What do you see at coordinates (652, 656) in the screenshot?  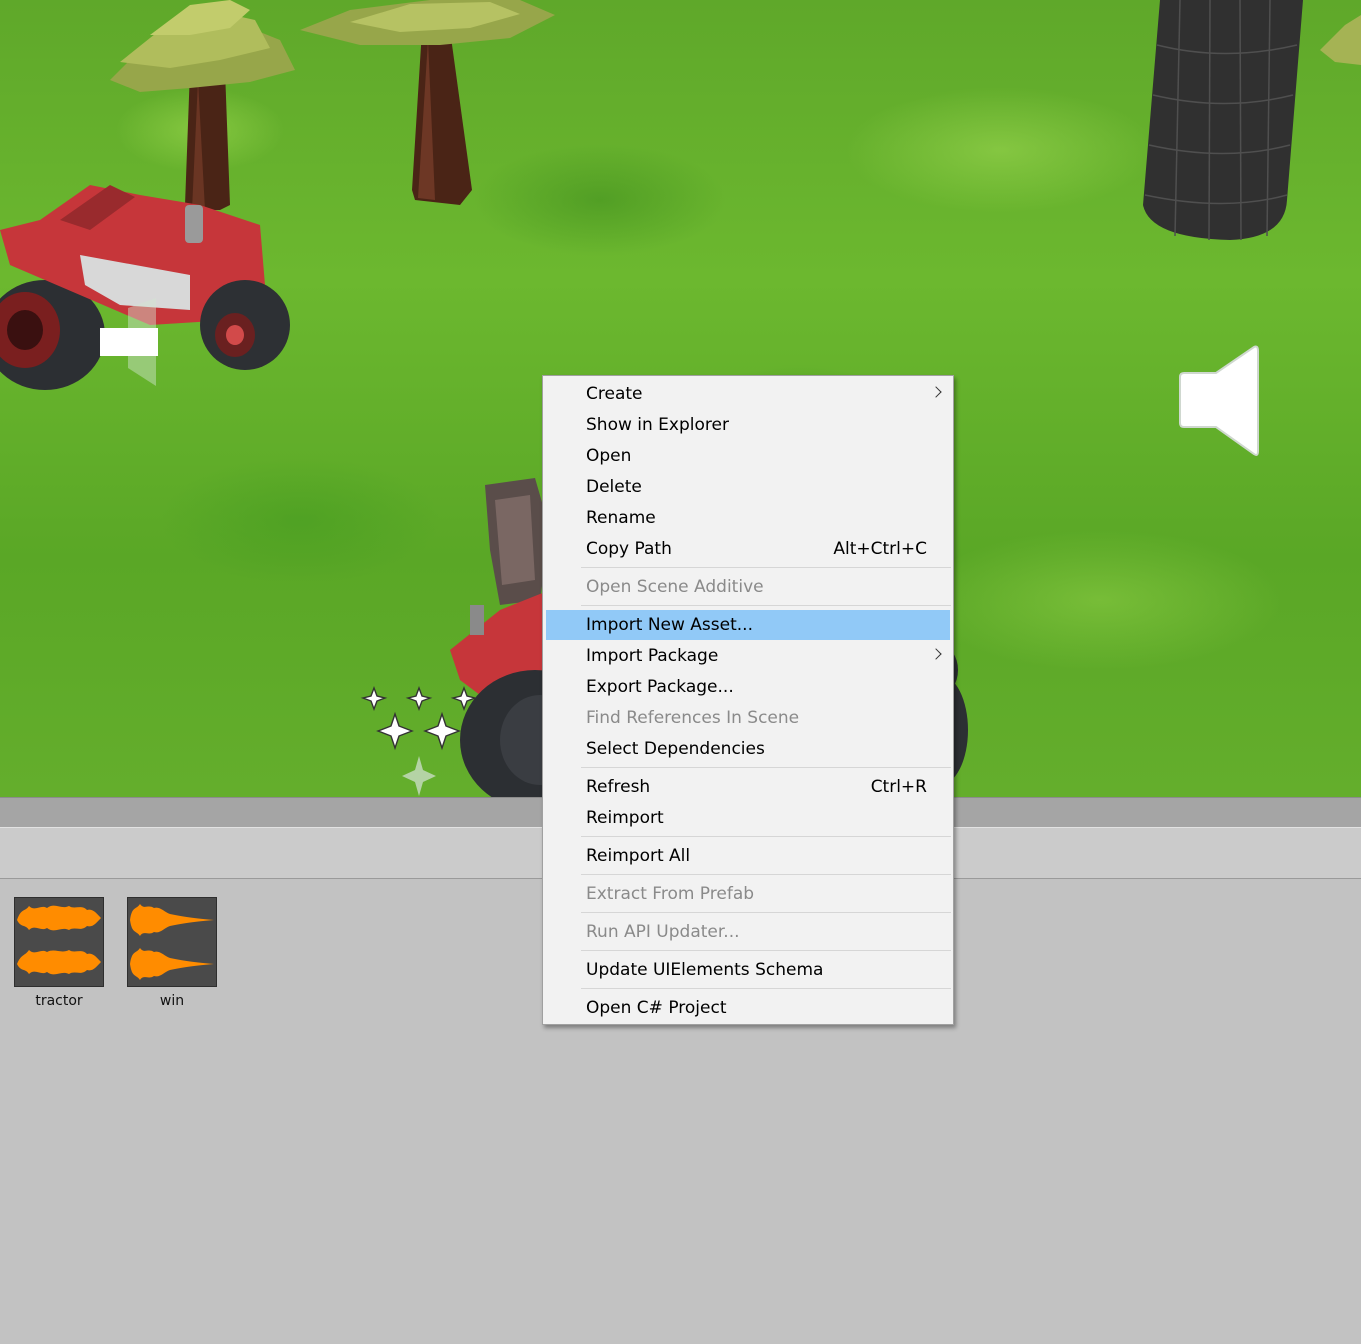 I see `menu-item-label: Import Package` at bounding box center [652, 656].